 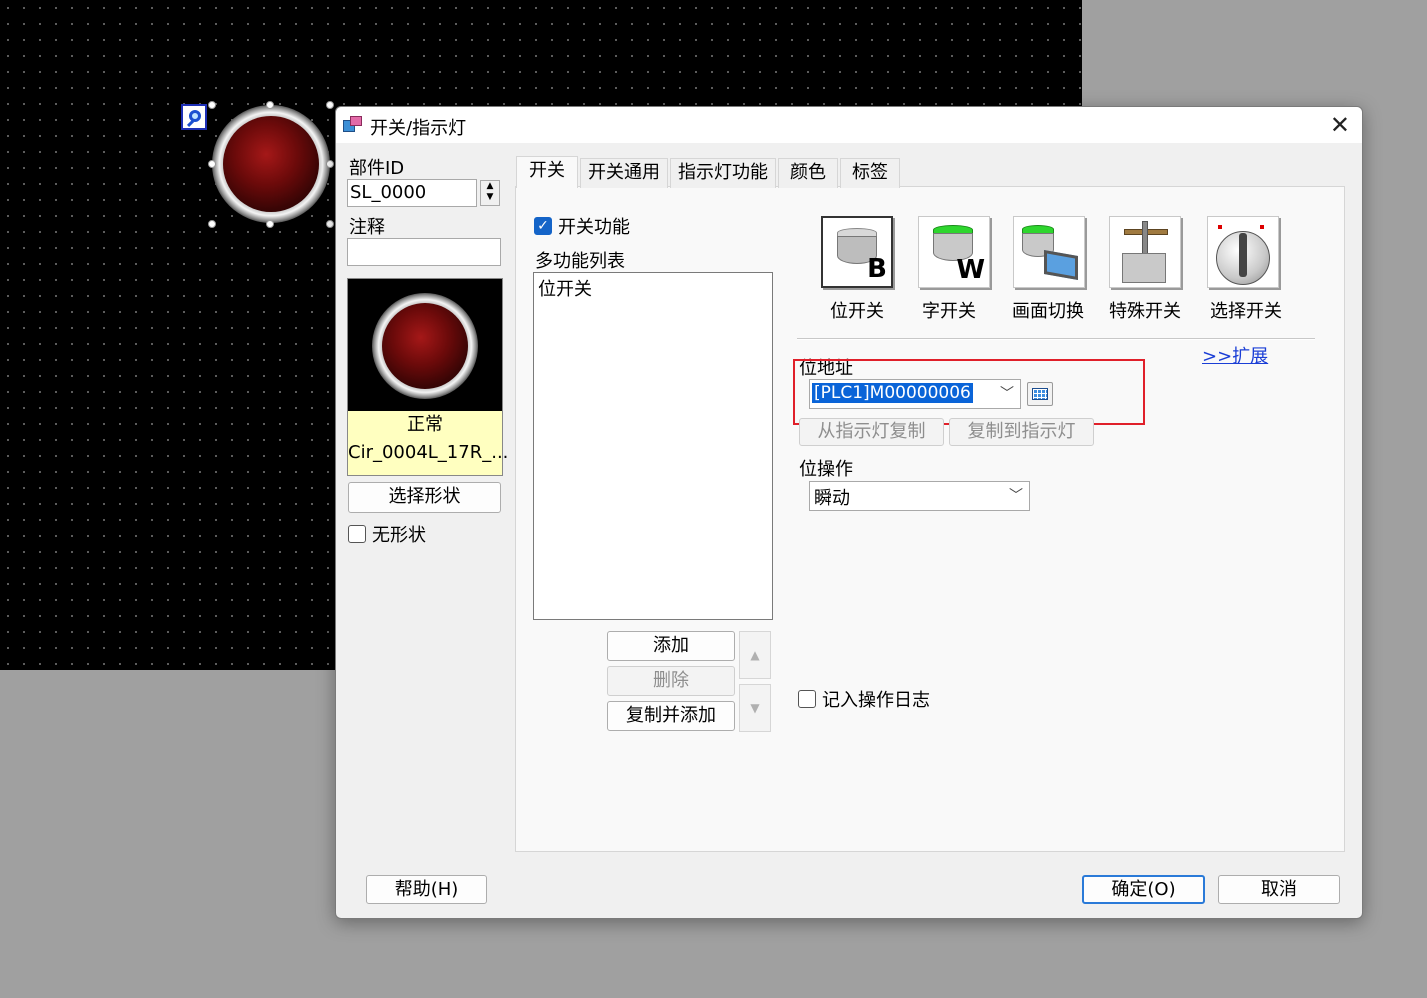 I want to click on log-operation-label: 记入操作日志, so click(x=876, y=700).